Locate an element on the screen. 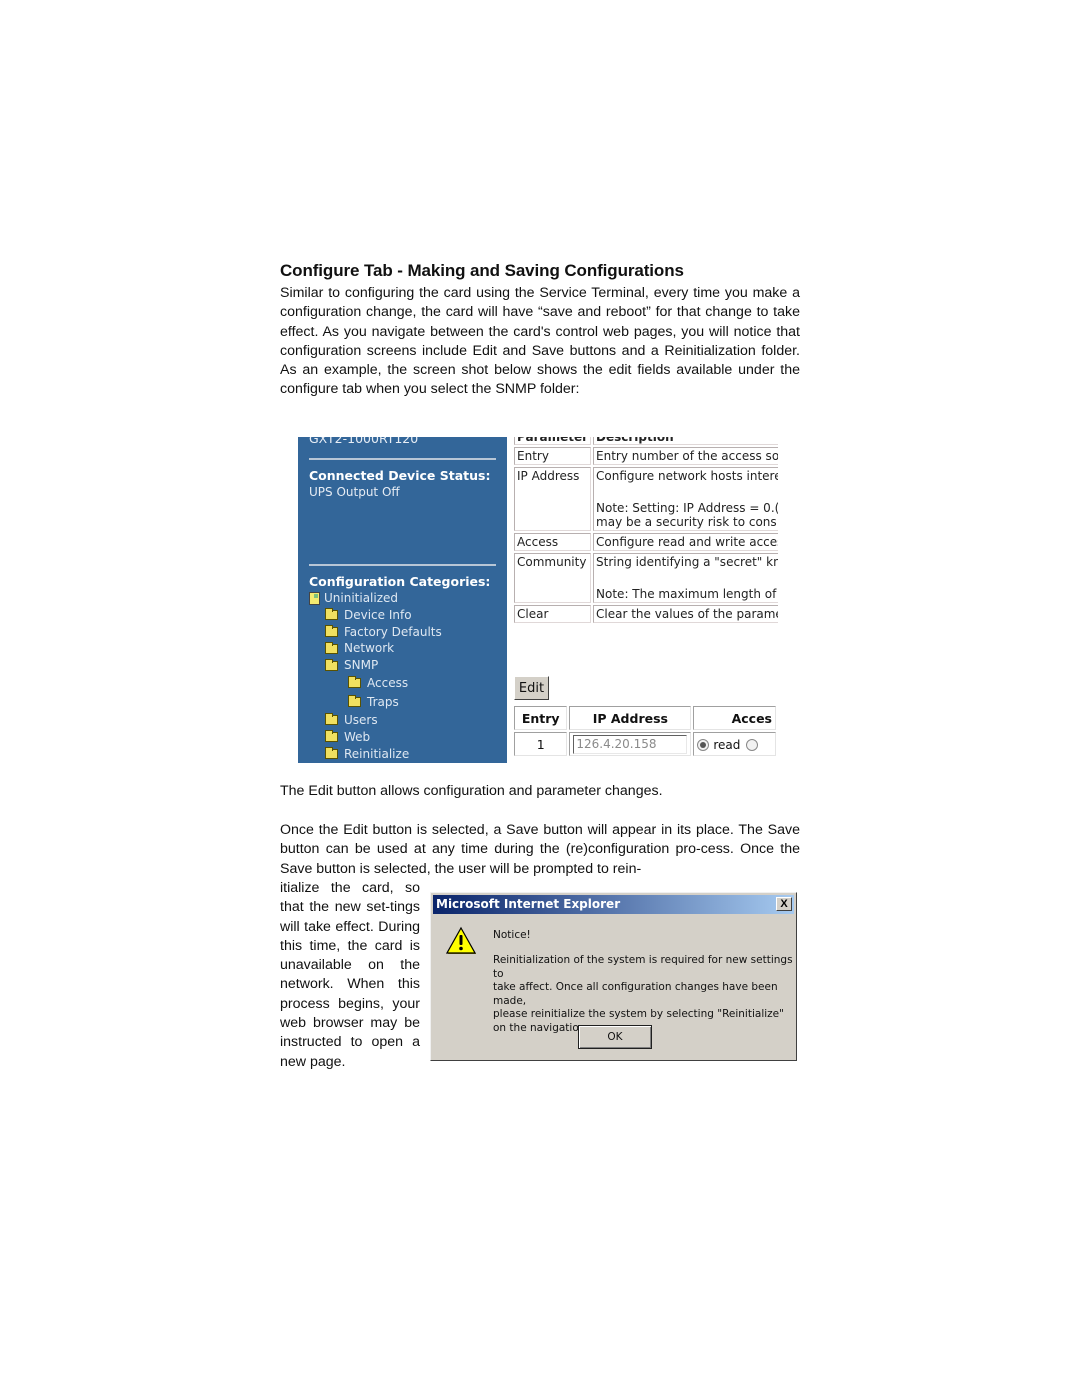 The image size is (1080, 1397). table-header-row: Entry IP Address Acces is located at coordinates (645, 718).